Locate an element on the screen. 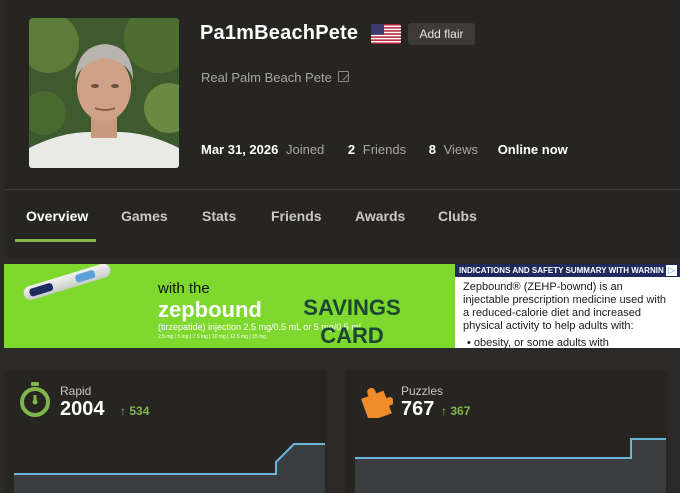 This screenshot has height=493, width=680. joined-label: Joined is located at coordinates (305, 149).